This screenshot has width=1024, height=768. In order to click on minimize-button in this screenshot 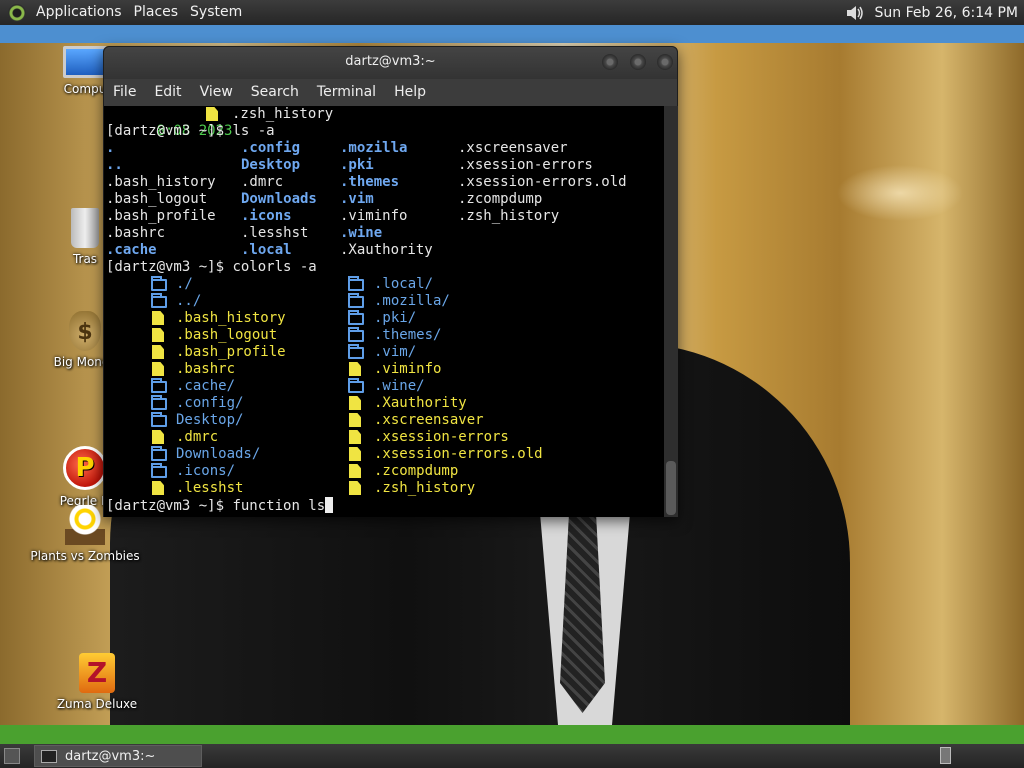, I will do `click(610, 62)`.